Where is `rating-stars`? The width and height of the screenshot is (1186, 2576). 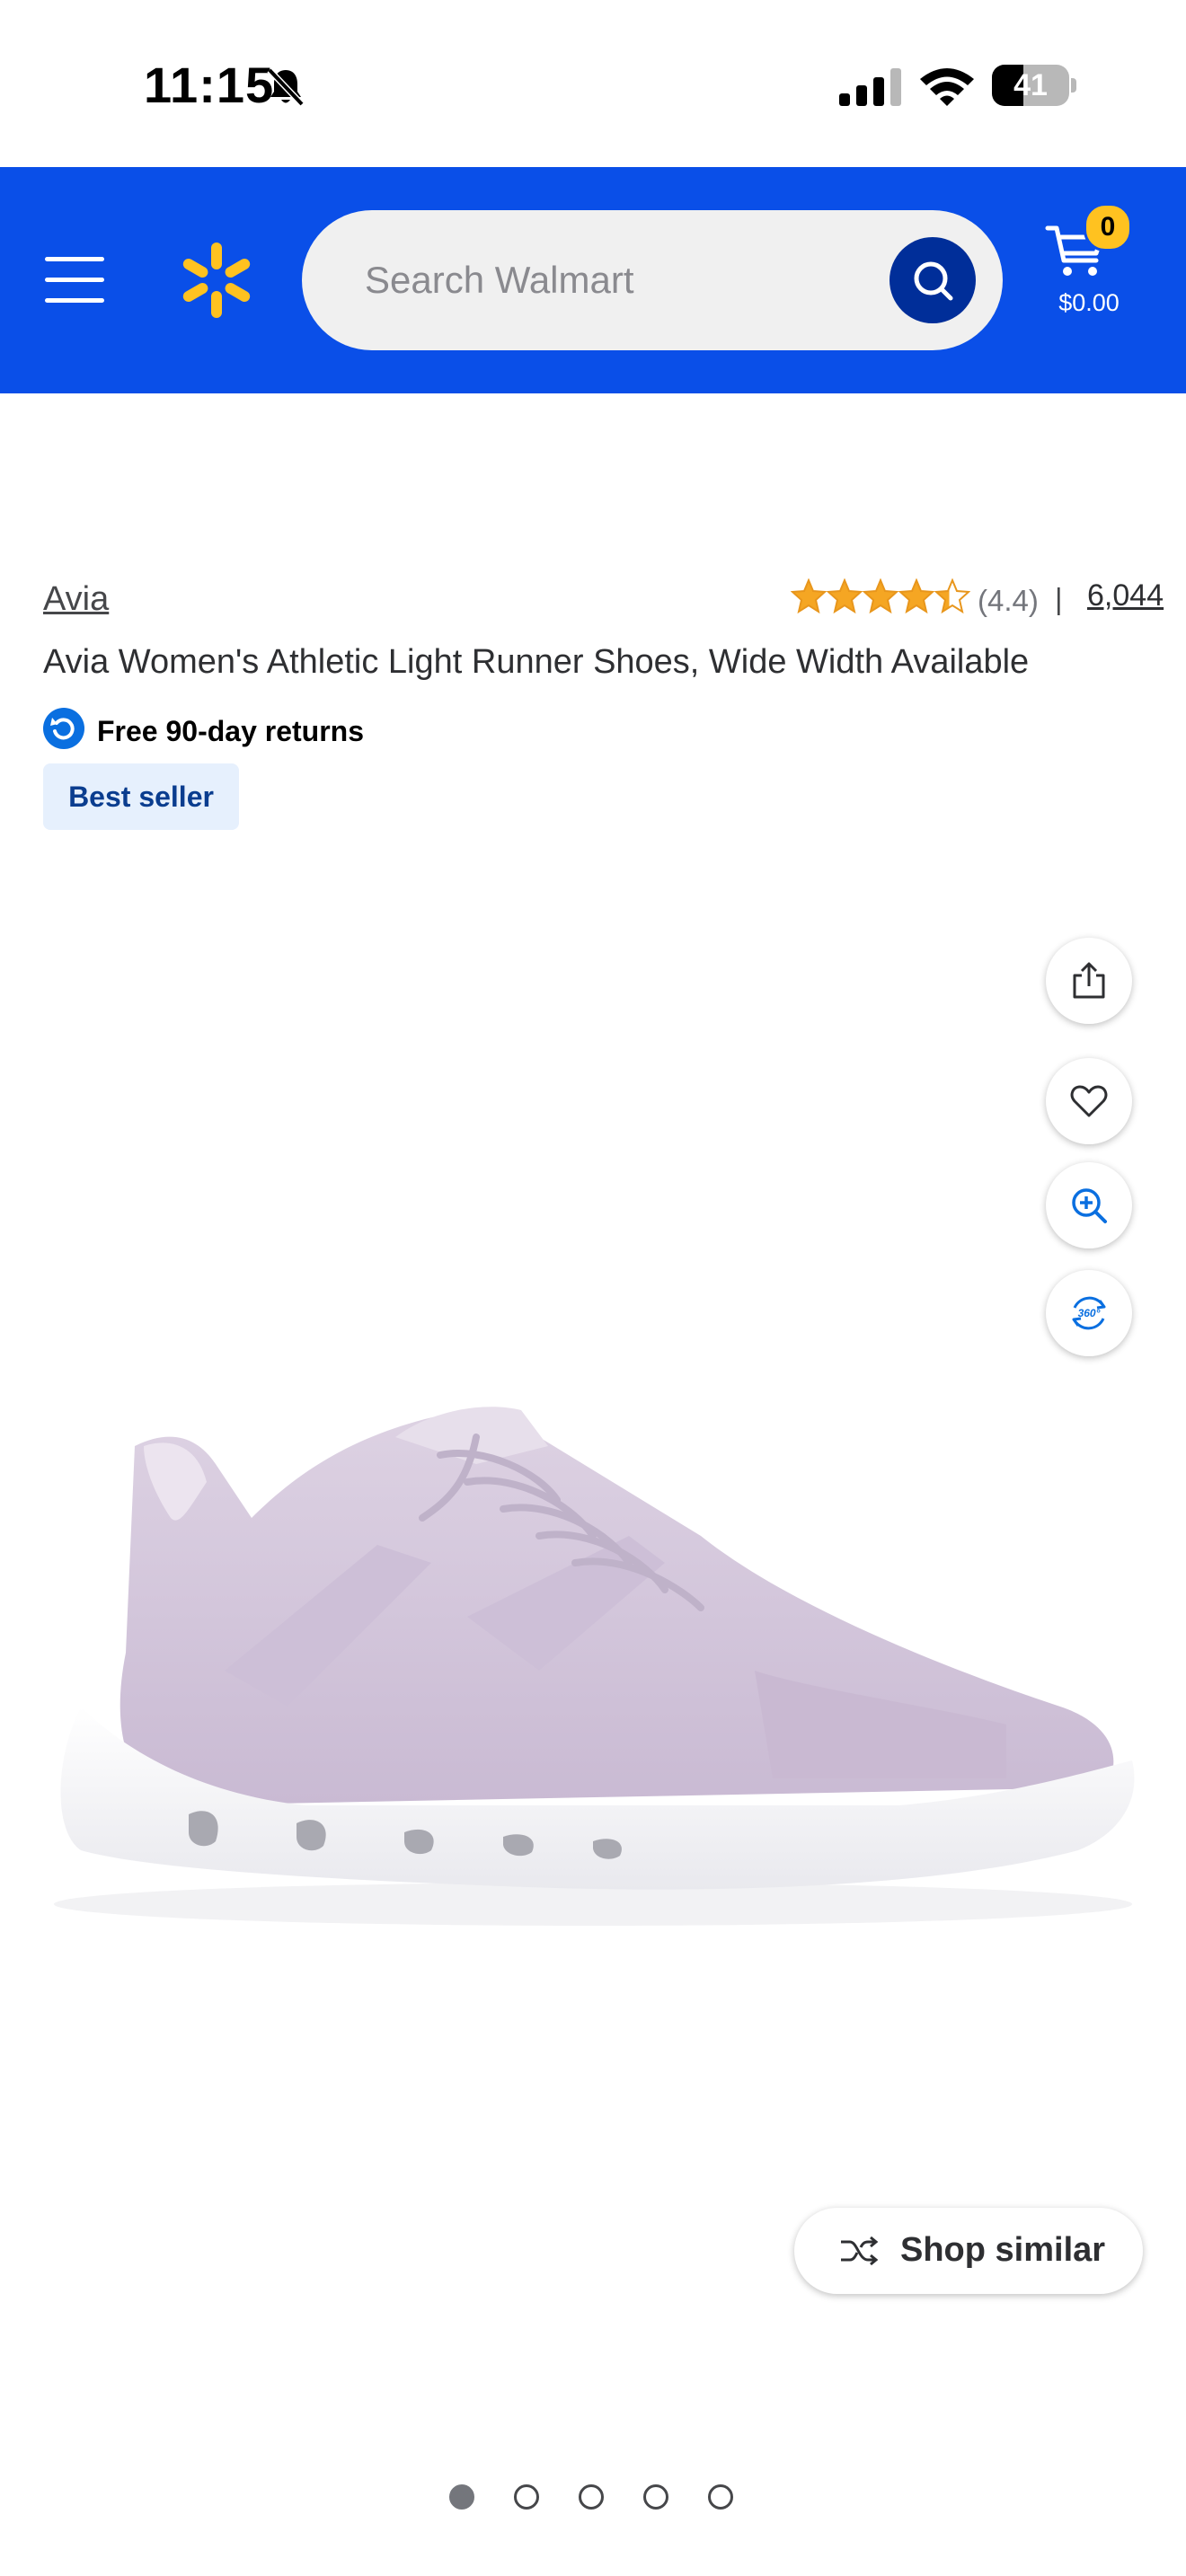
rating-stars is located at coordinates (880, 596).